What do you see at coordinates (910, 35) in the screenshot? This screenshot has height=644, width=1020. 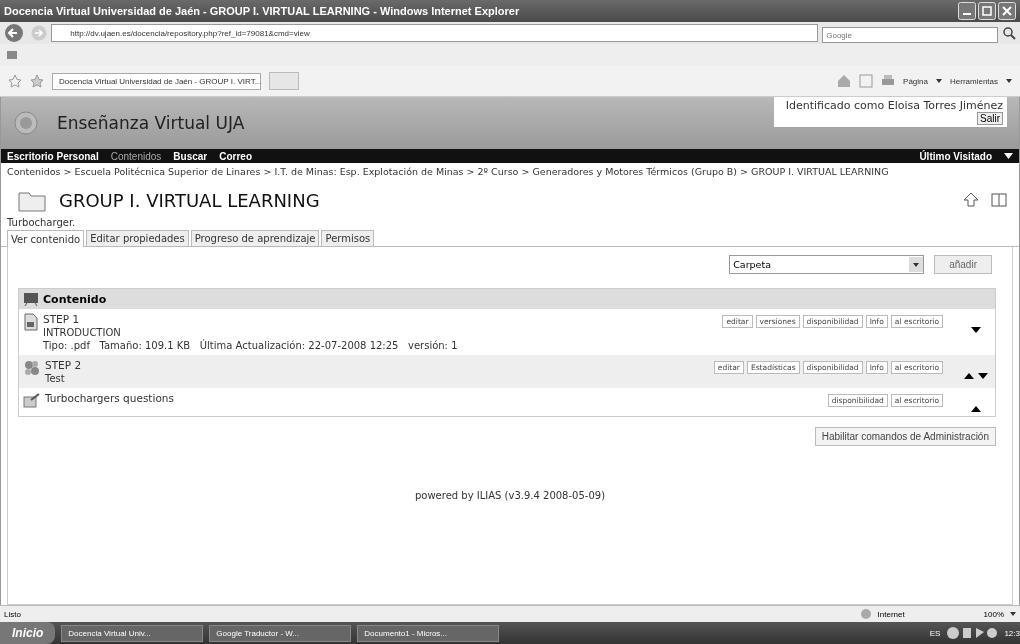 I see `search-field: Google` at bounding box center [910, 35].